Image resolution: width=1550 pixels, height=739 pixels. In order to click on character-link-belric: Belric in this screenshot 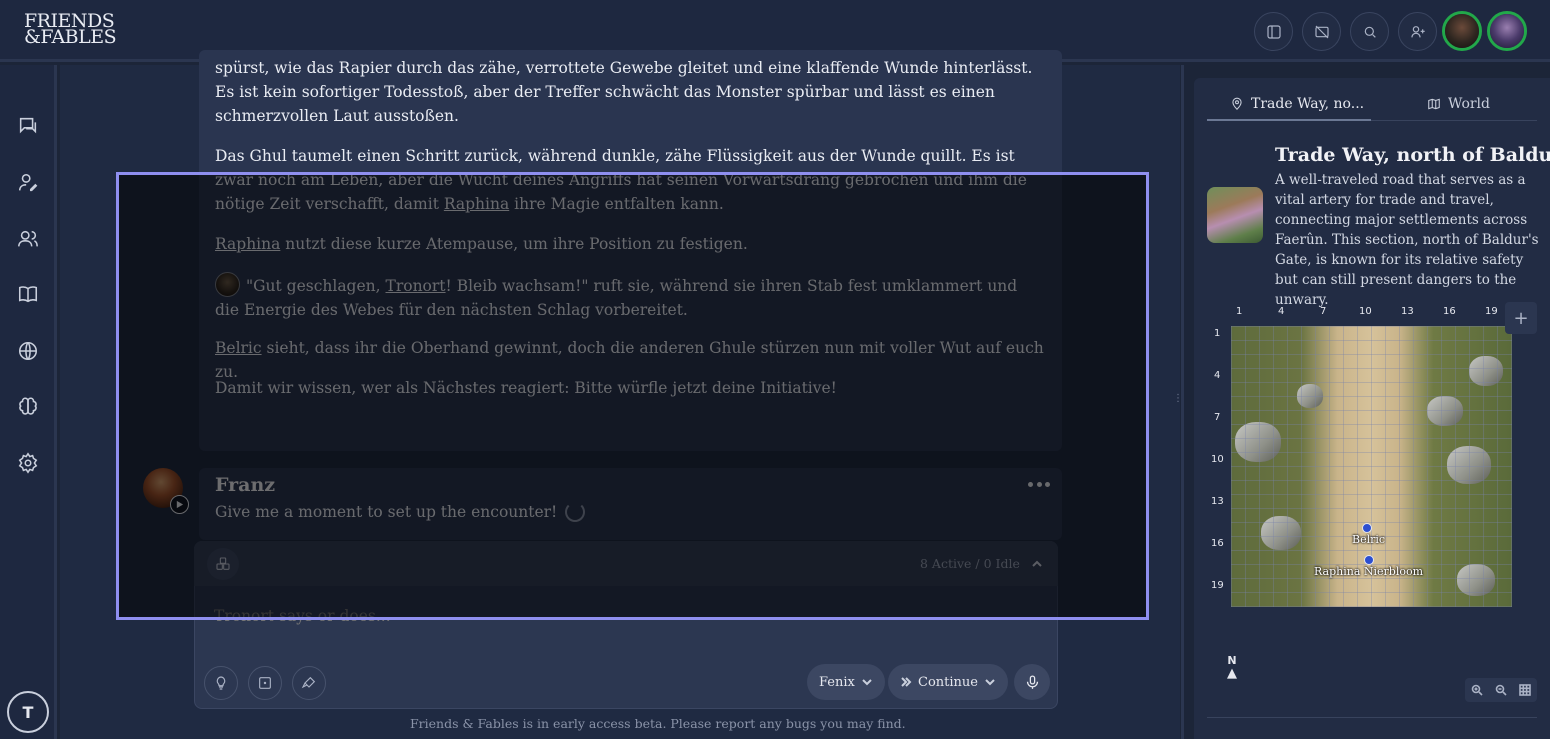, I will do `click(238, 348)`.